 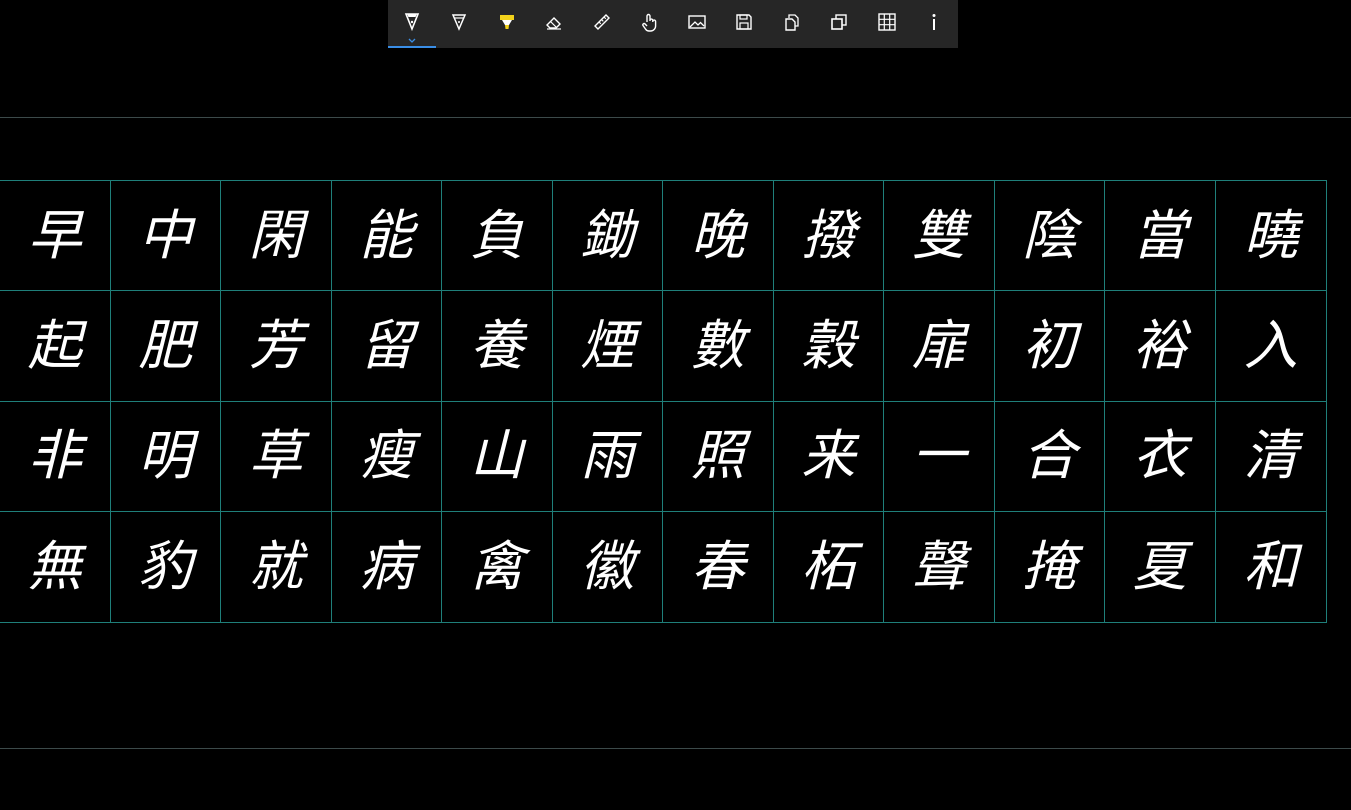 I want to click on grid-cell: 芳, so click(x=276, y=346).